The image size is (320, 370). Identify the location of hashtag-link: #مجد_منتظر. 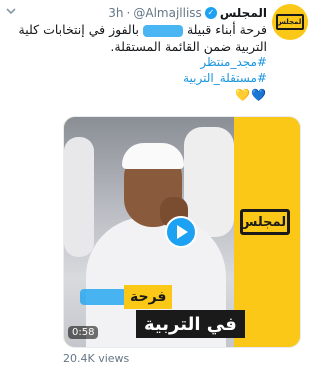
(167, 62).